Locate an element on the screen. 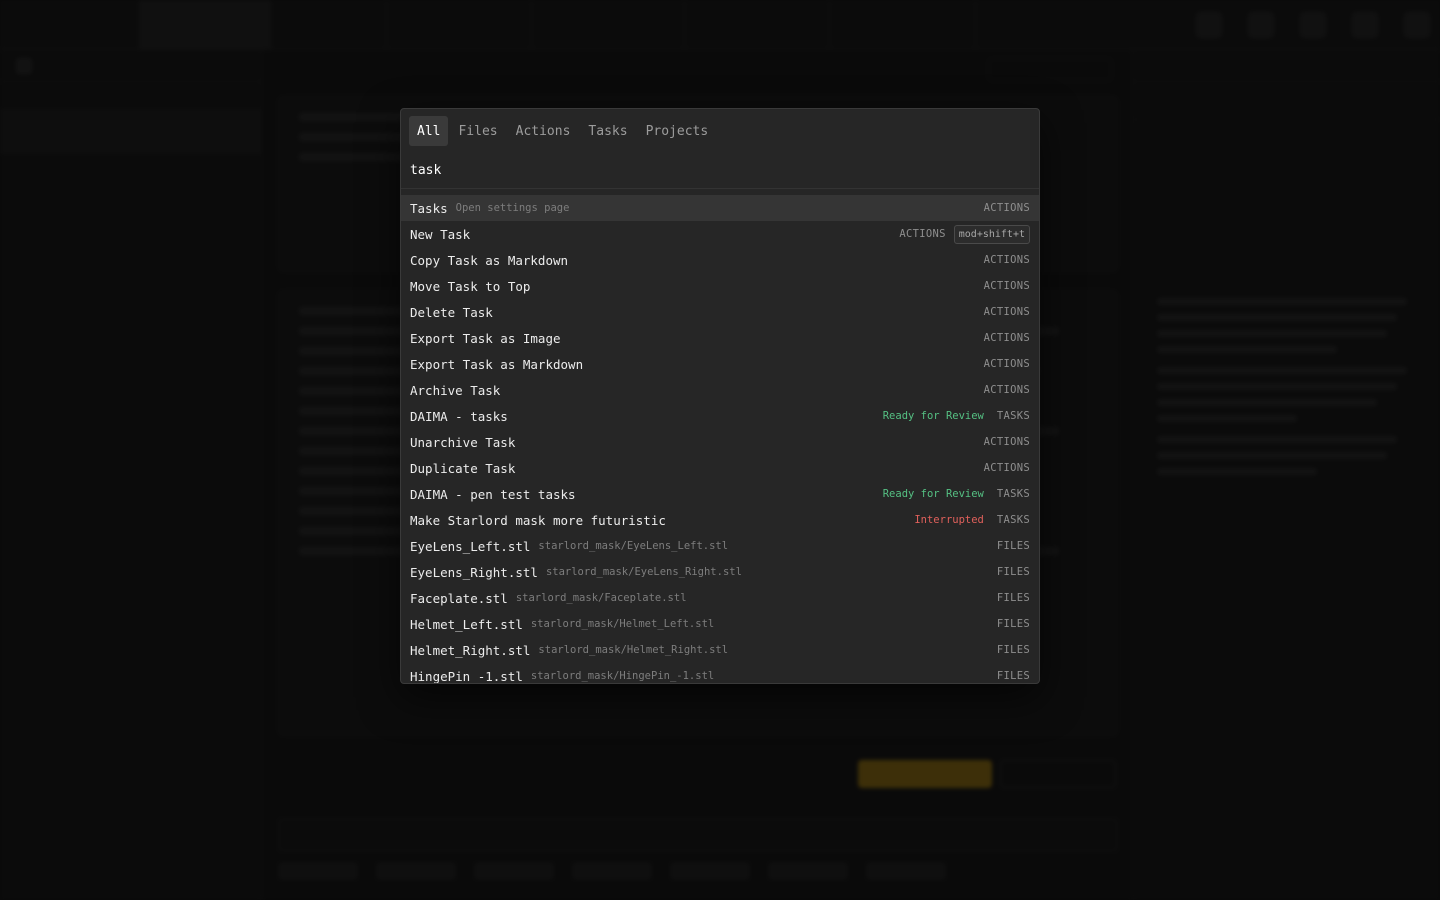 The image size is (1440, 900). result-row: DAIMA - tasks Ready for Review TASKS is located at coordinates (720, 416).